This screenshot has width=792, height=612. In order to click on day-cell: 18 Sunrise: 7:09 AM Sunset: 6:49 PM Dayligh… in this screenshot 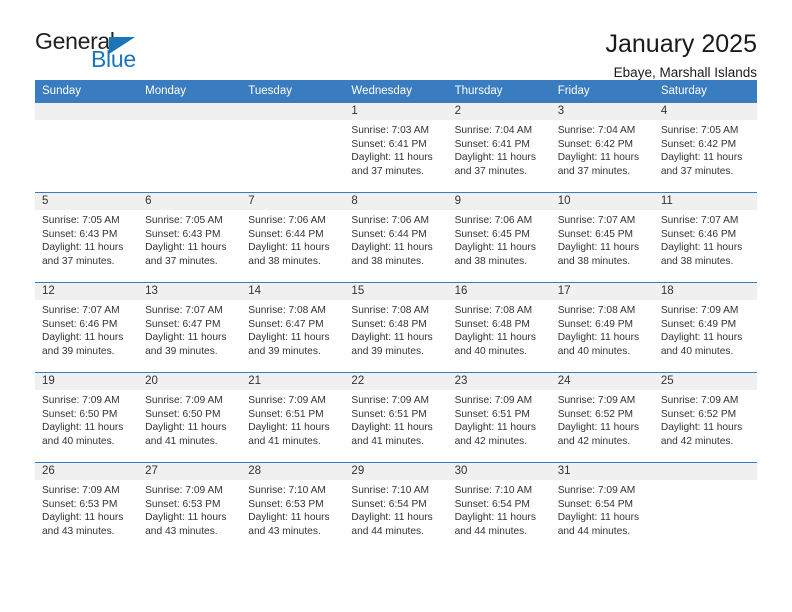, I will do `click(705, 327)`.